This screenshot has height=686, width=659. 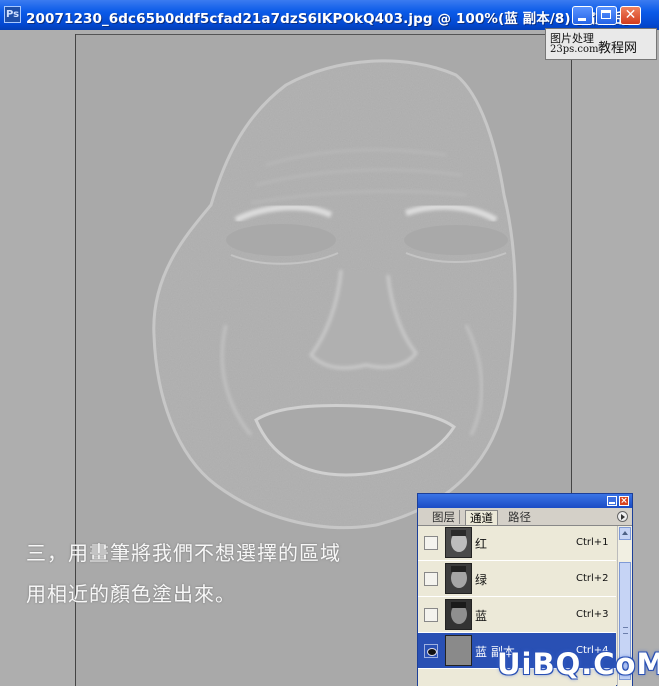 I want to click on panel-tabs: 图层 通道 路径, so click(x=525, y=517).